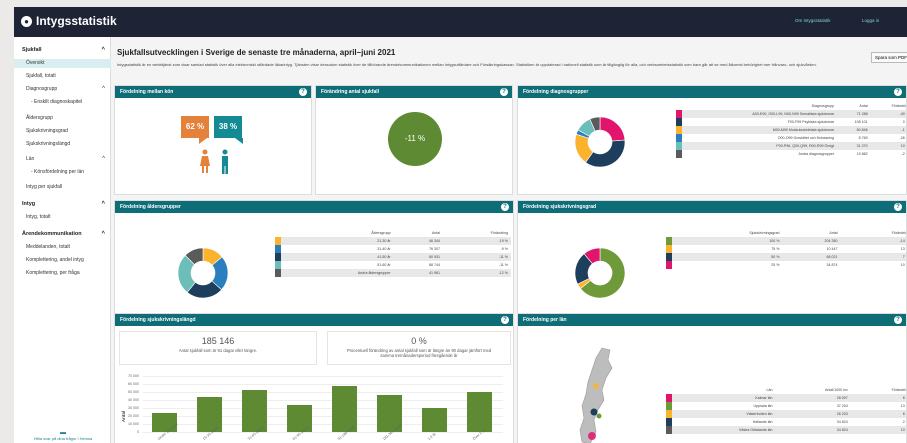 The image size is (907, 443). What do you see at coordinates (62, 217) in the screenshot?
I see `sidebar-item-intyg-totalt: Intyg, totalt` at bounding box center [62, 217].